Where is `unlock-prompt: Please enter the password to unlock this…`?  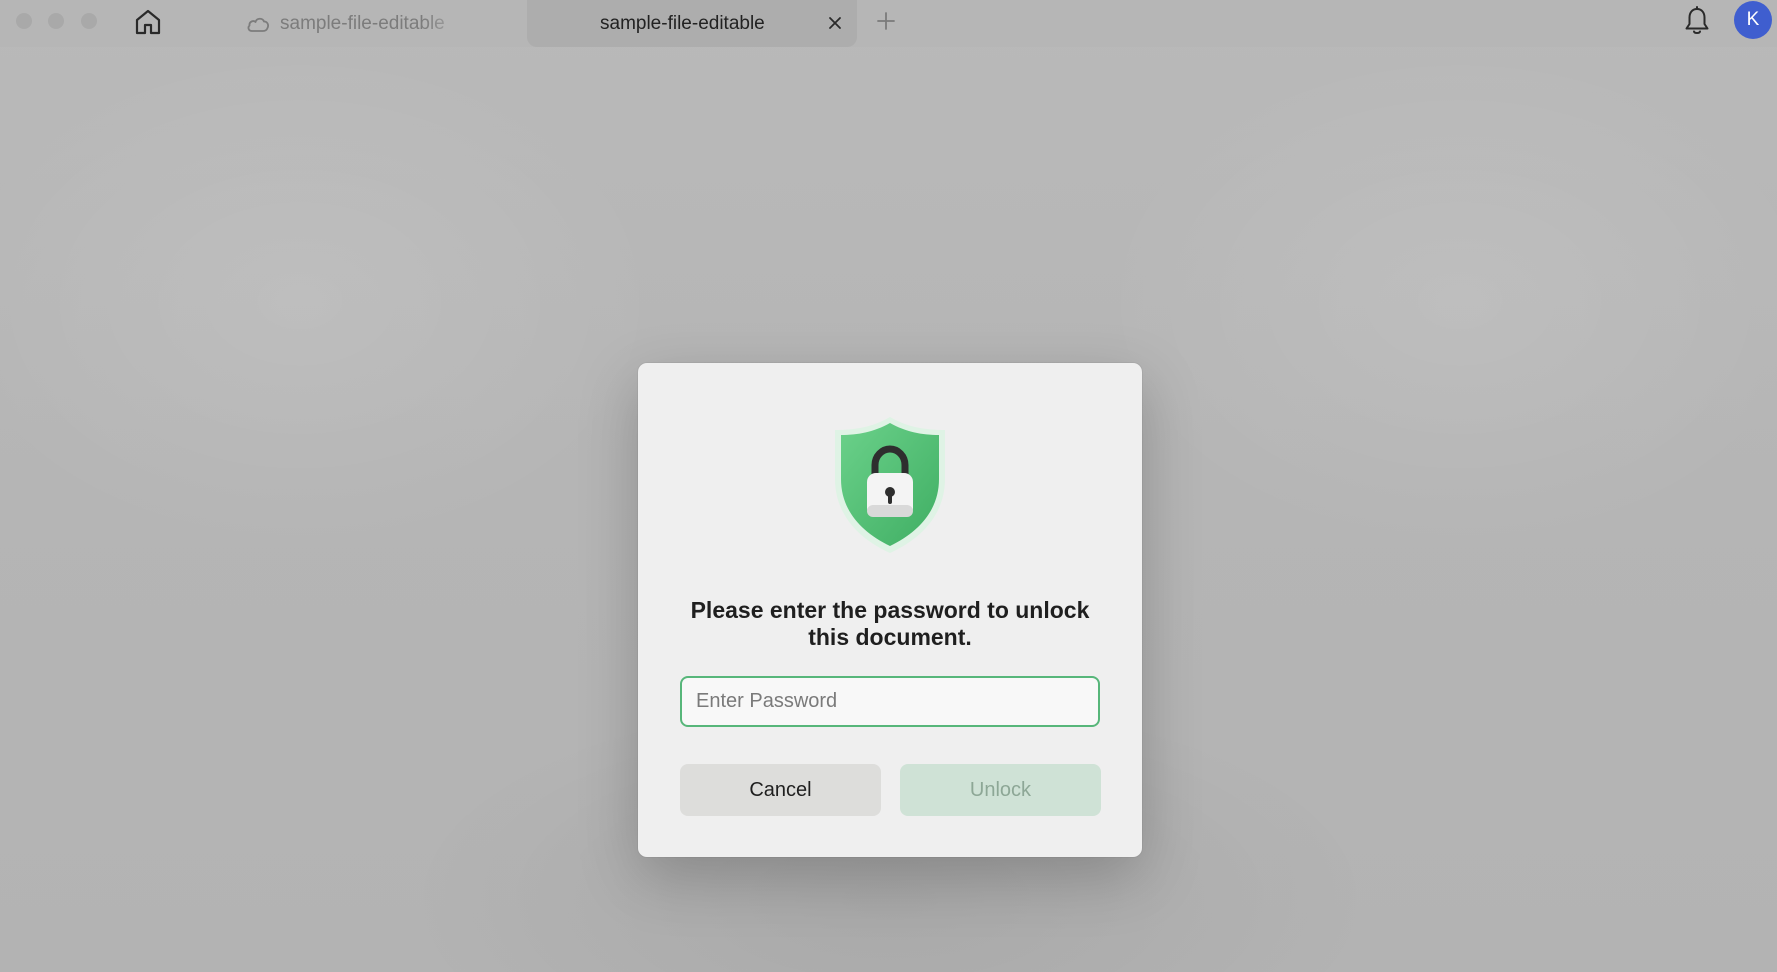
unlock-prompt: Please enter the password to unlock this… is located at coordinates (890, 623).